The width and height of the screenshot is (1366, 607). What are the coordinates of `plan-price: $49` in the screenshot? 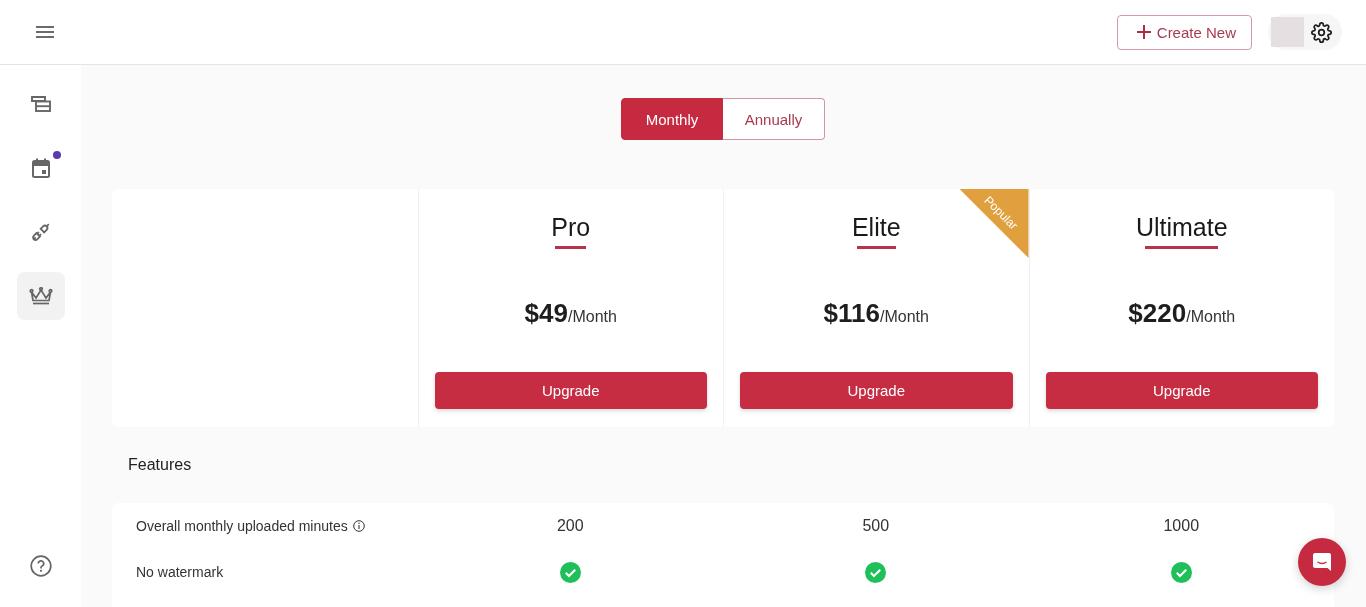 It's located at (546, 313).